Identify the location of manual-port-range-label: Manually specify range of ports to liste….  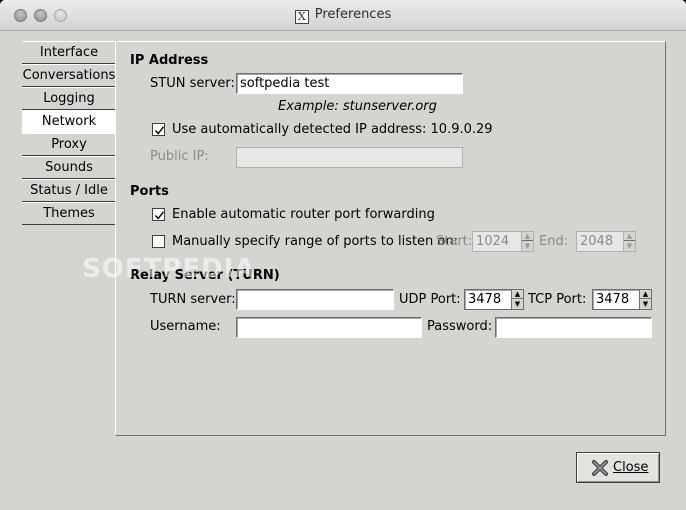
(315, 241).